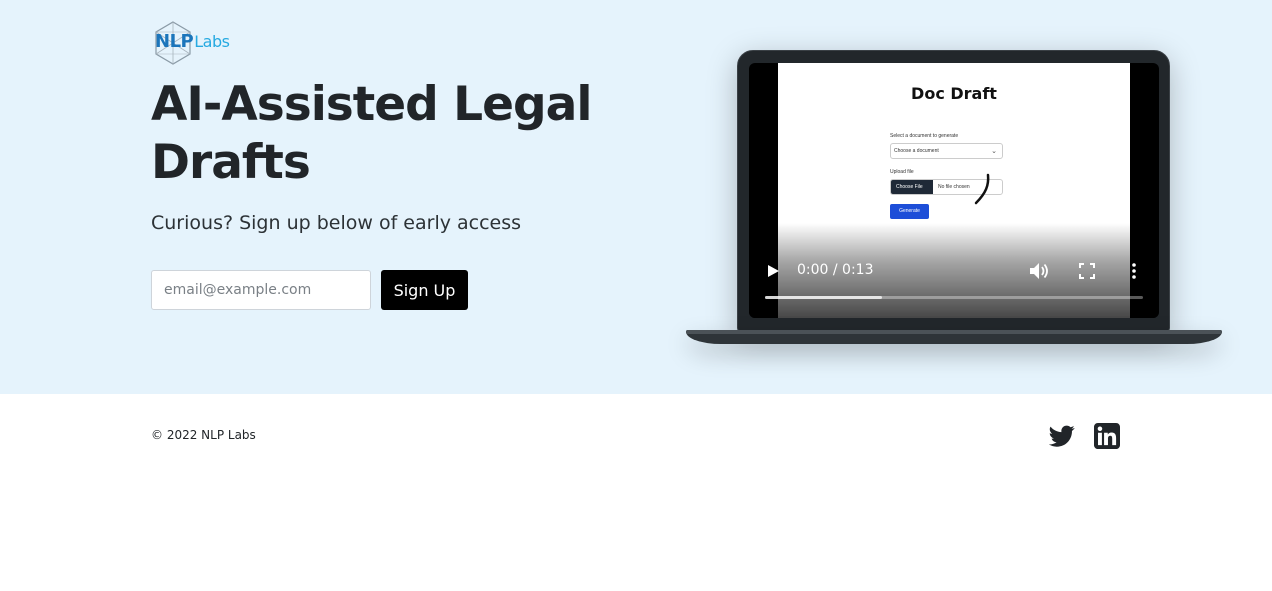 The image size is (1272, 591). What do you see at coordinates (212, 41) in the screenshot?
I see `logo-labs-text: Labs` at bounding box center [212, 41].